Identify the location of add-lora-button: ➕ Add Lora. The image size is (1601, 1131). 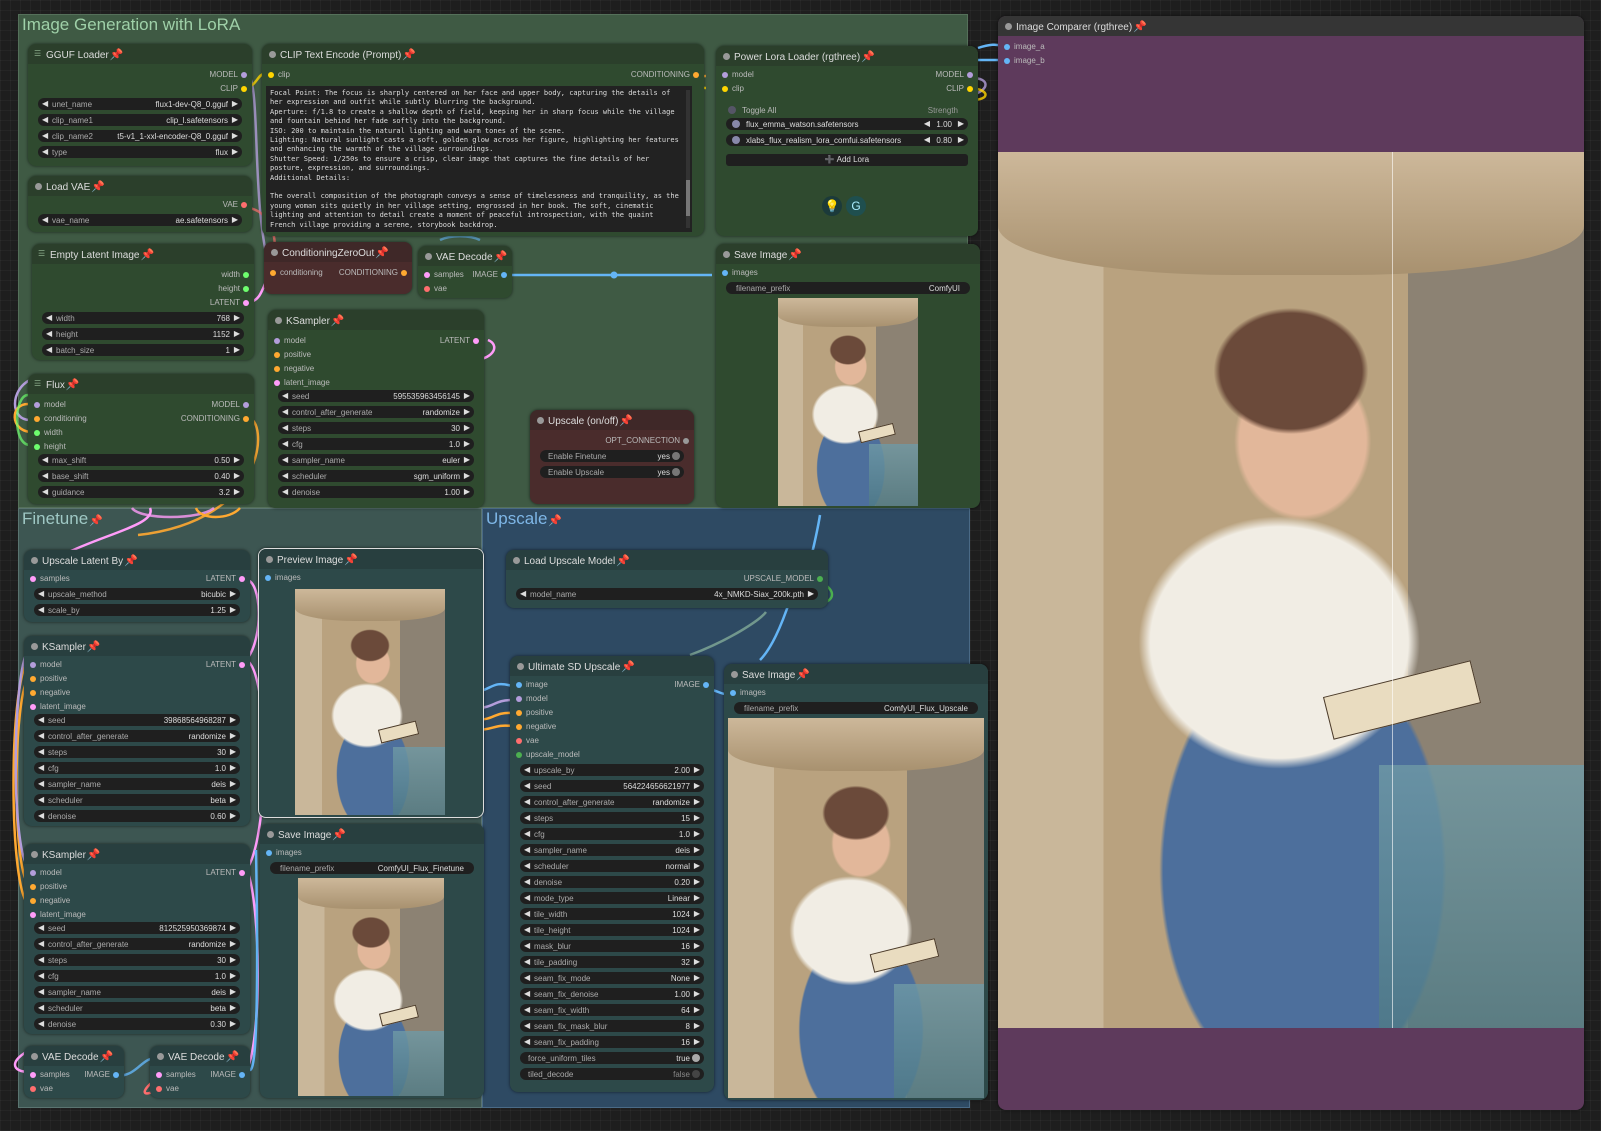
(847, 160).